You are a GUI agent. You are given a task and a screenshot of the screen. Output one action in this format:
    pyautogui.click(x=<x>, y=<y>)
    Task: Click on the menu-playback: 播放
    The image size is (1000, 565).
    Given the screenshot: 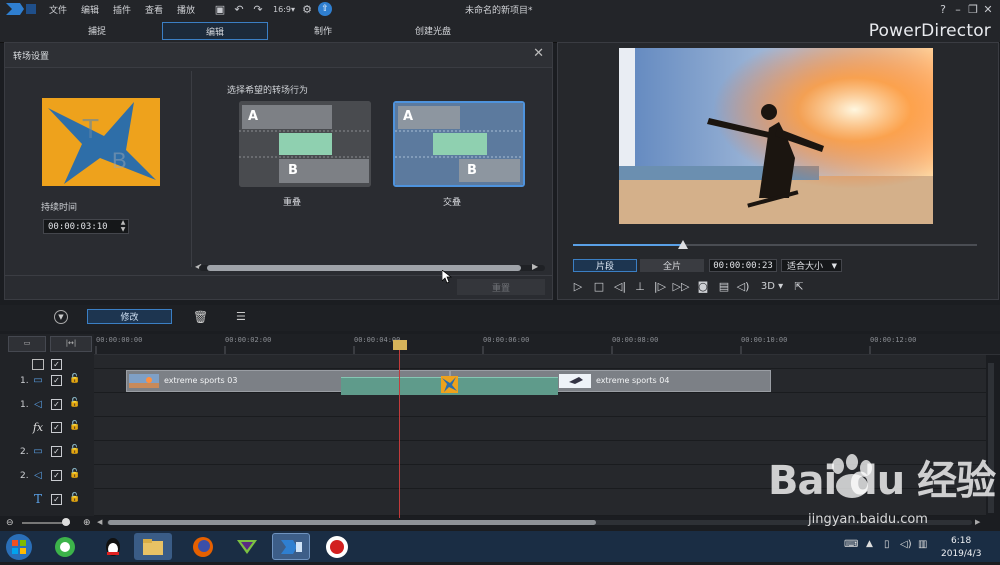 What is the action you would take?
    pyautogui.click(x=186, y=9)
    